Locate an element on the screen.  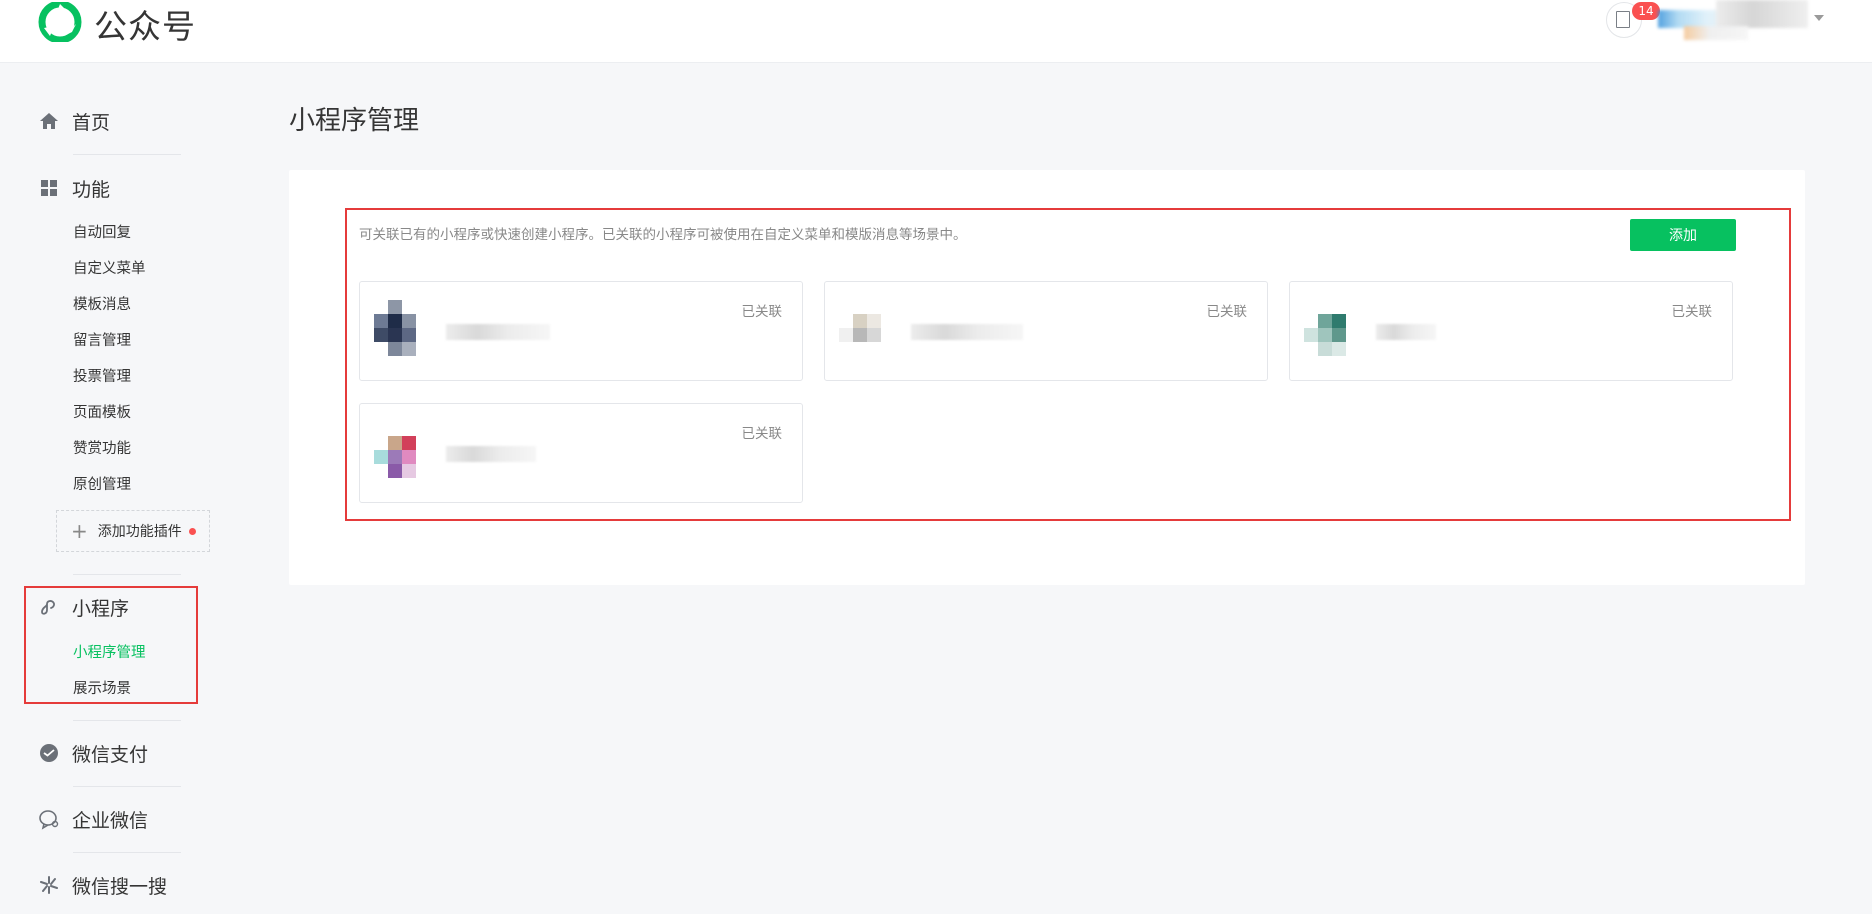
account-area: 14 is located at coordinates (1726, 26).